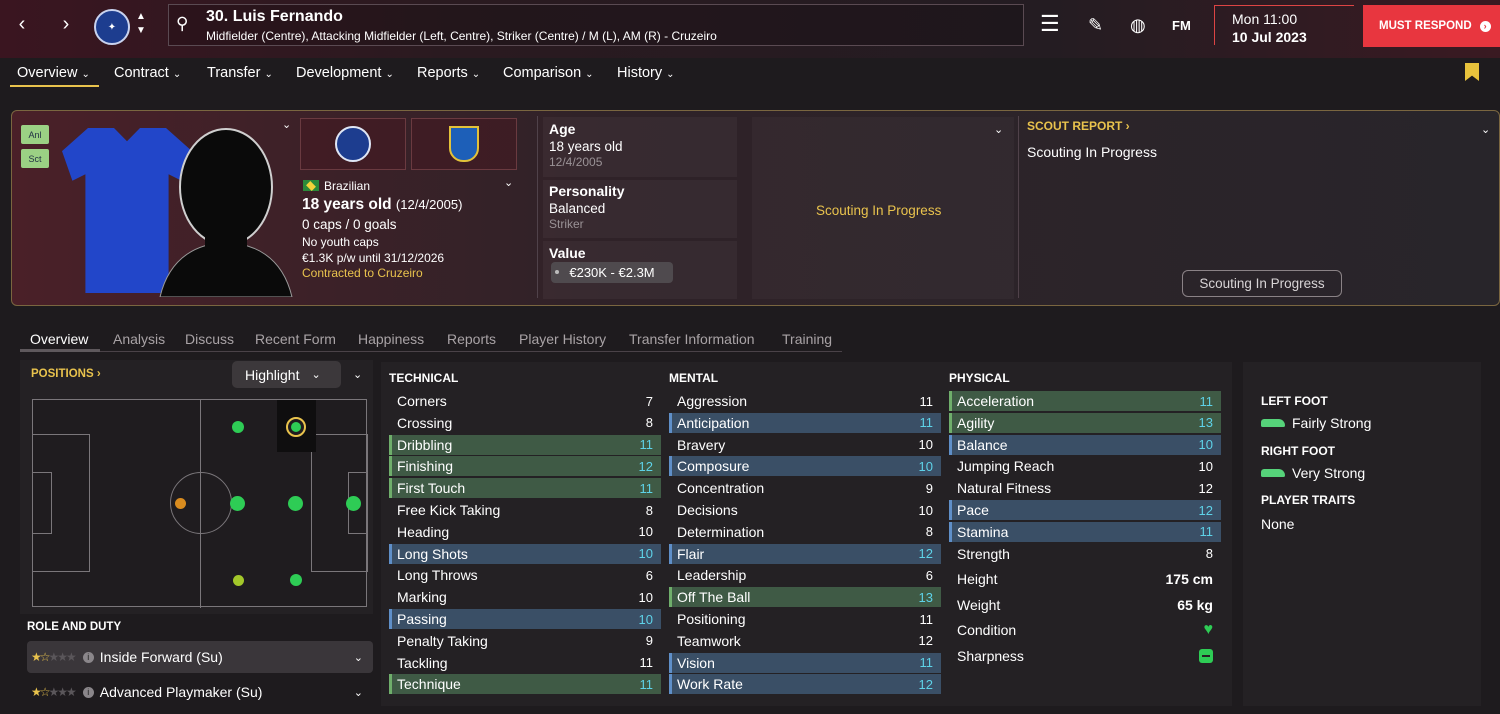 The width and height of the screenshot is (1500, 714). I want to click on attribute-row-weight: Weight 65 kg, so click(1085, 605).